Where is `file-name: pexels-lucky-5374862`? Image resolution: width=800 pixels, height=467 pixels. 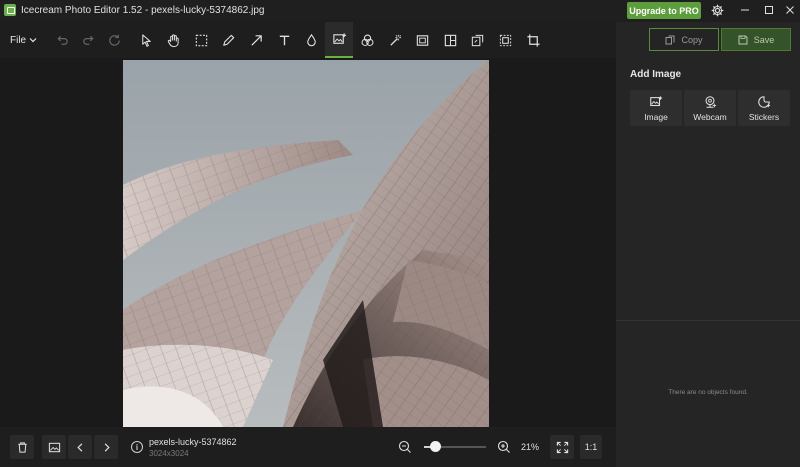
file-name: pexels-lucky-5374862 is located at coordinates (193, 442).